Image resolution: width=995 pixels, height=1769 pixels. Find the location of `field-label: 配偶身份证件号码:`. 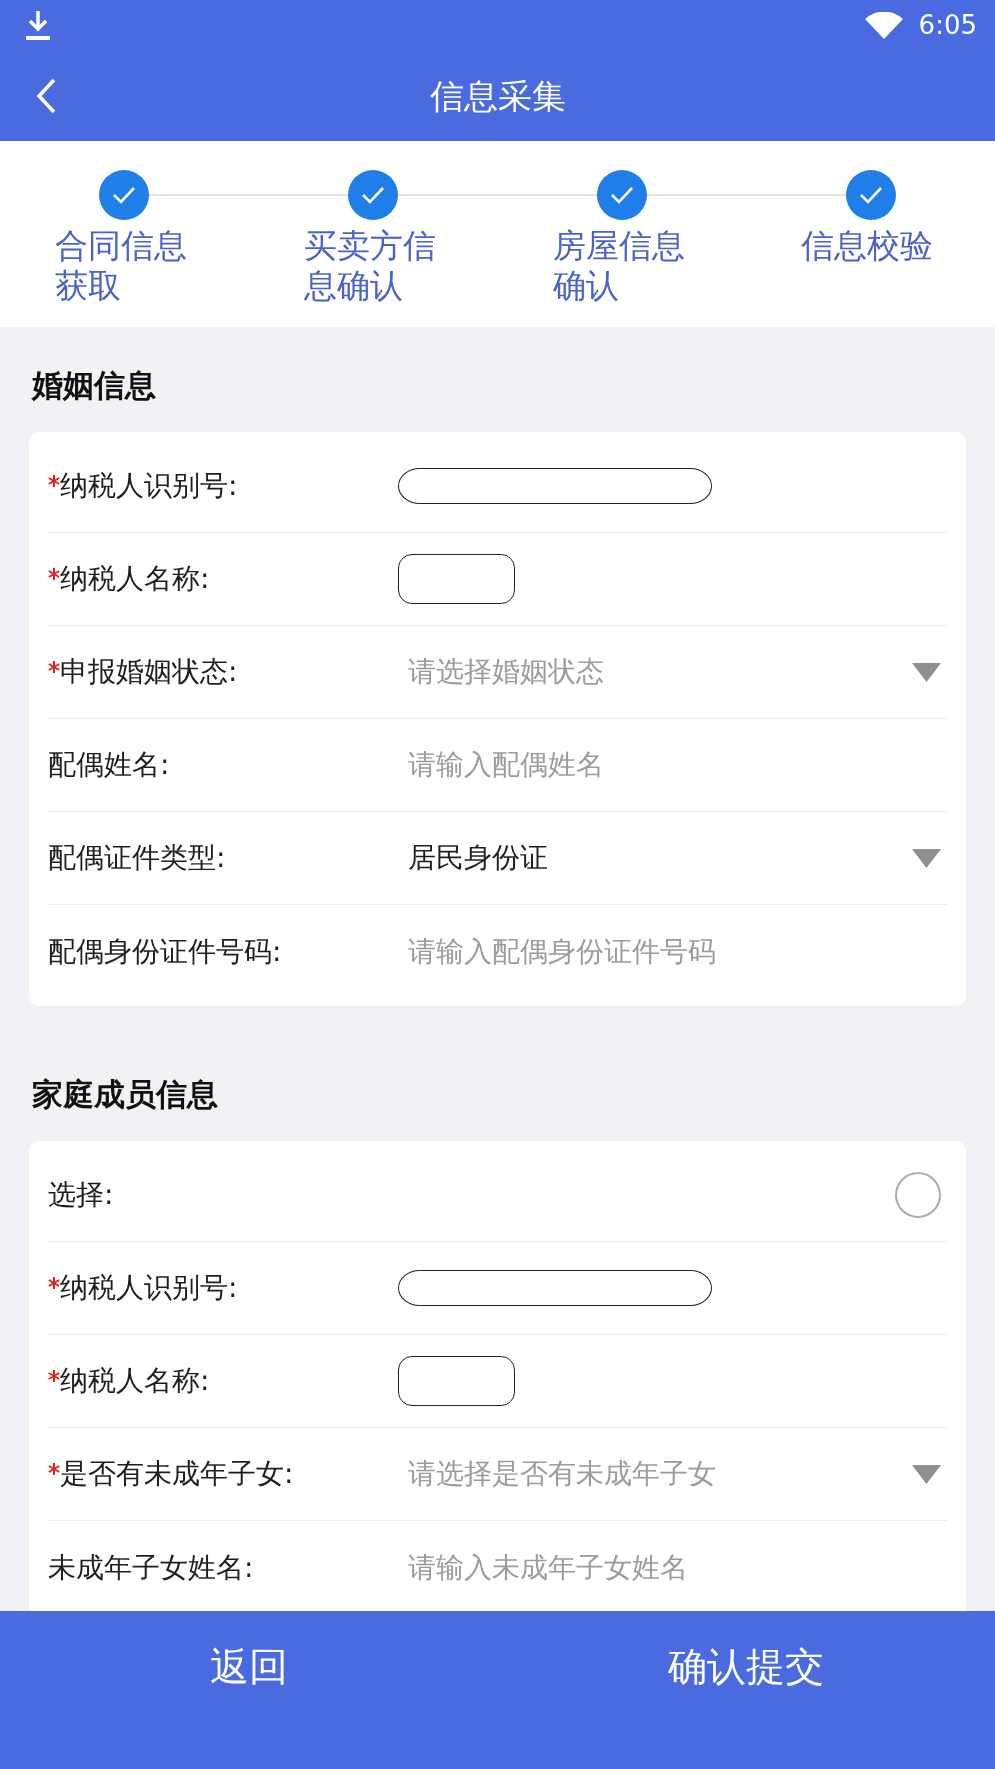

field-label: 配偶身份证件号码: is located at coordinates (165, 951).